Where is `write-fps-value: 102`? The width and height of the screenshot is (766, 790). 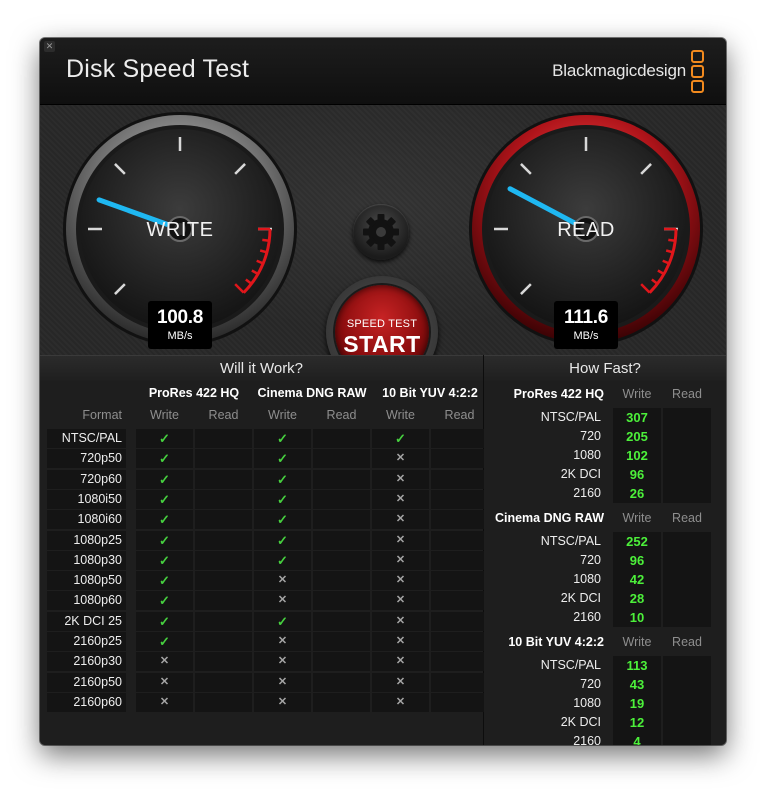 write-fps-value: 102 is located at coordinates (637, 455).